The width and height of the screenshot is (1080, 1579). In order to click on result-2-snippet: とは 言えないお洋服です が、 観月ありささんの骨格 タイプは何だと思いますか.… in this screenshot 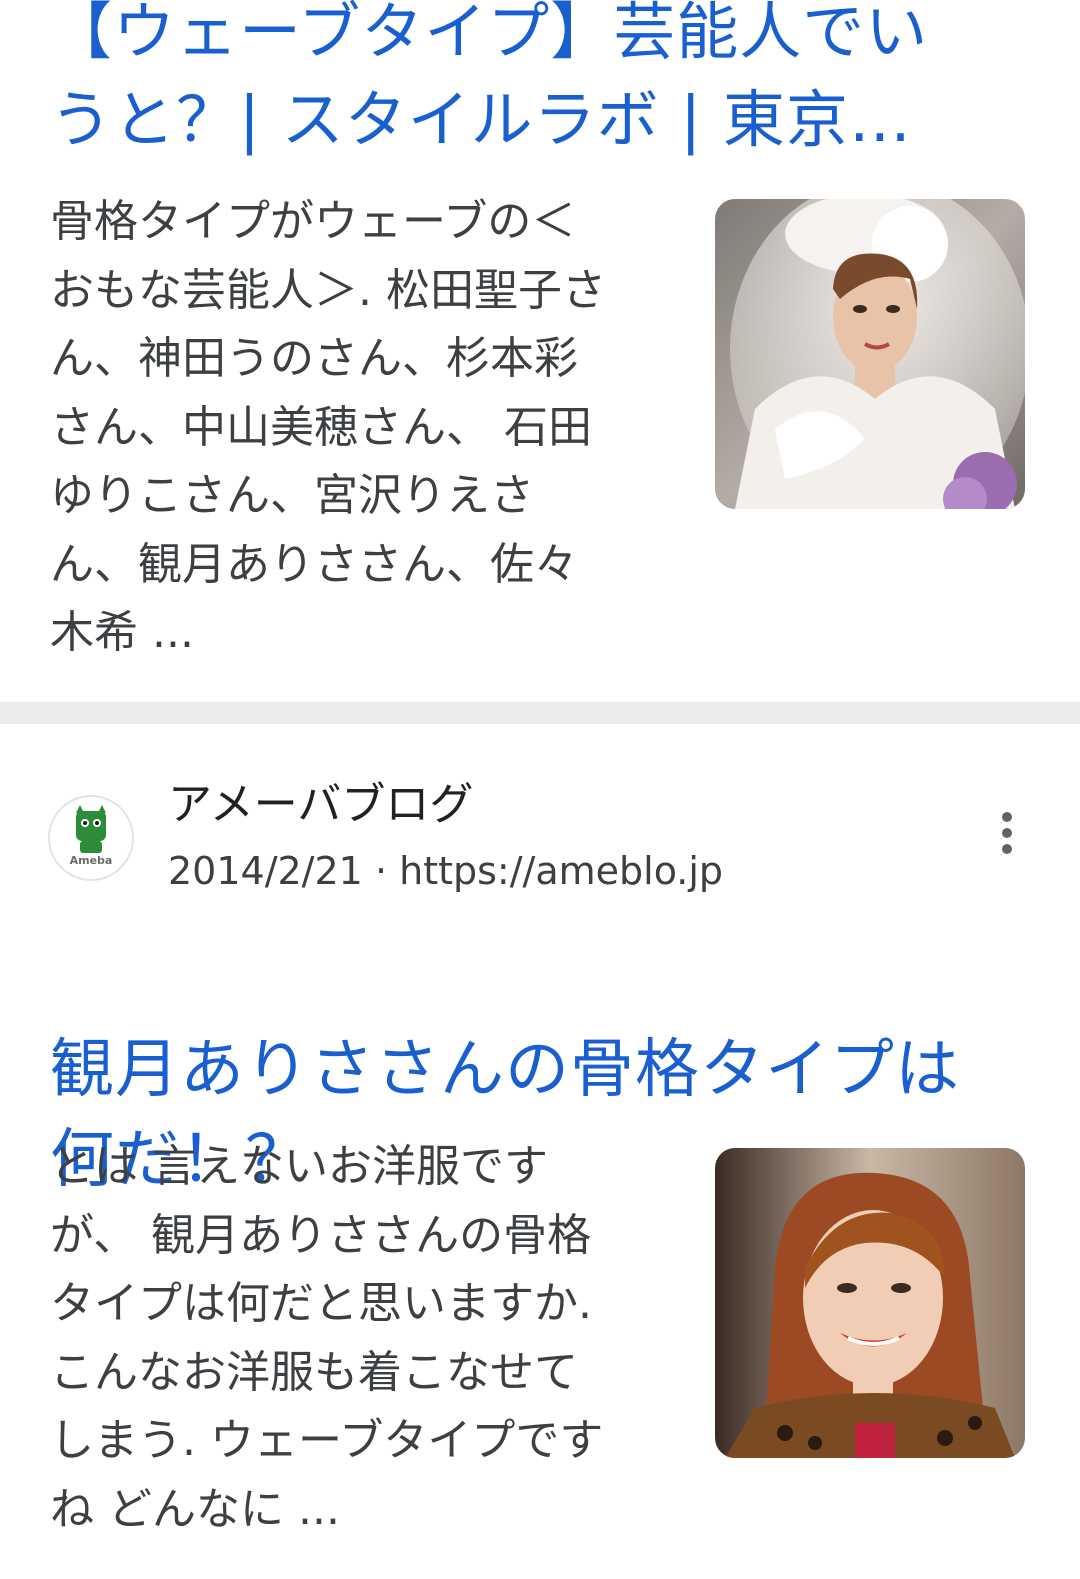, I will do `click(327, 1338)`.